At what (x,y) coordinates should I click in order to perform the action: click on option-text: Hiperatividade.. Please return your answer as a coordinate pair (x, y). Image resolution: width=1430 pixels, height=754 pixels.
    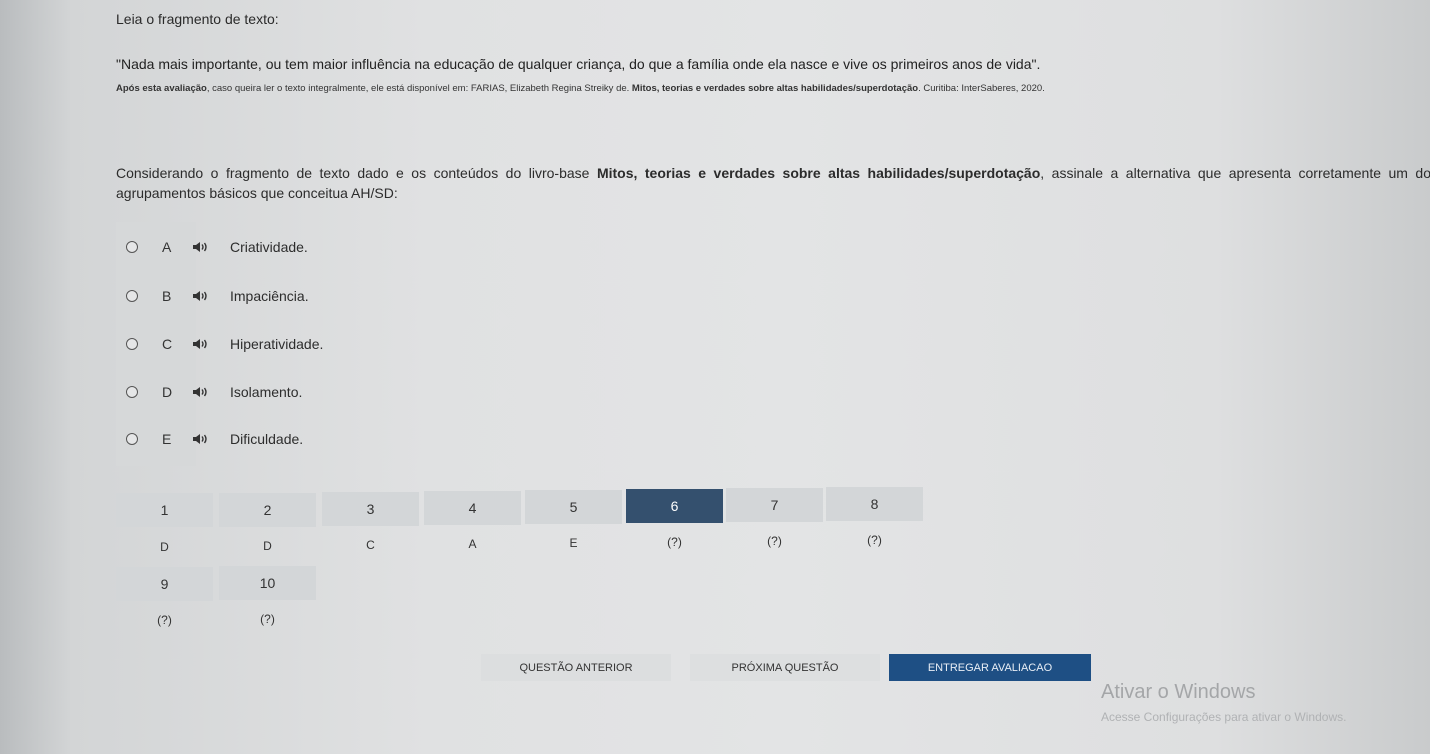
    Looking at the image, I should click on (276, 344).